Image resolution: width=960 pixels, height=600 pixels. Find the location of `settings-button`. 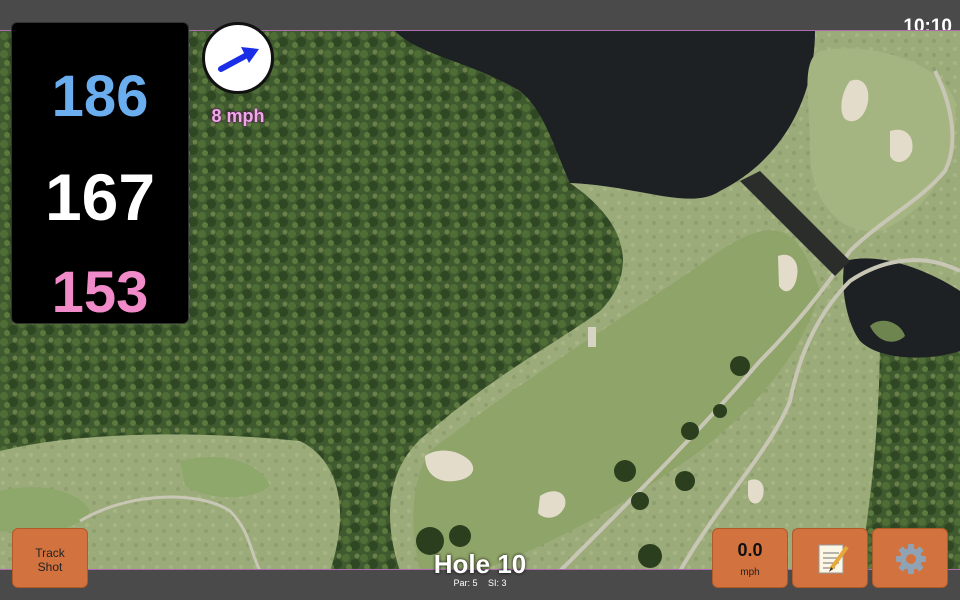

settings-button is located at coordinates (910, 558).